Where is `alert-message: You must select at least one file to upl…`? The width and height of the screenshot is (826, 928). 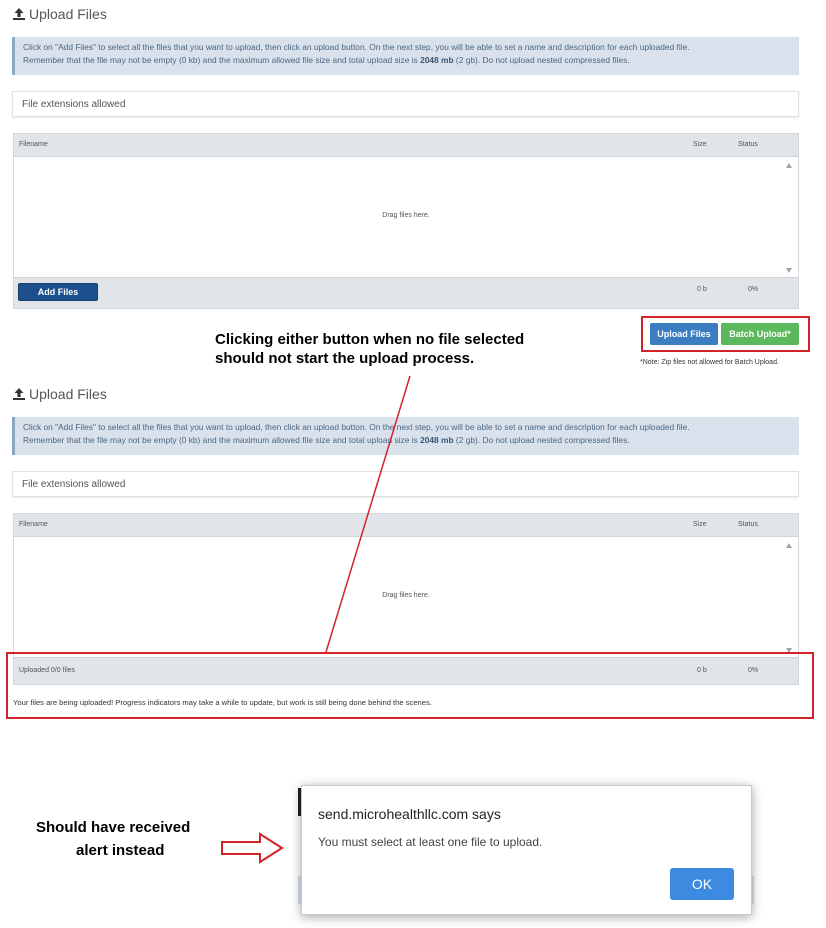
alert-message: You must select at least one file to upl… is located at coordinates (430, 842).